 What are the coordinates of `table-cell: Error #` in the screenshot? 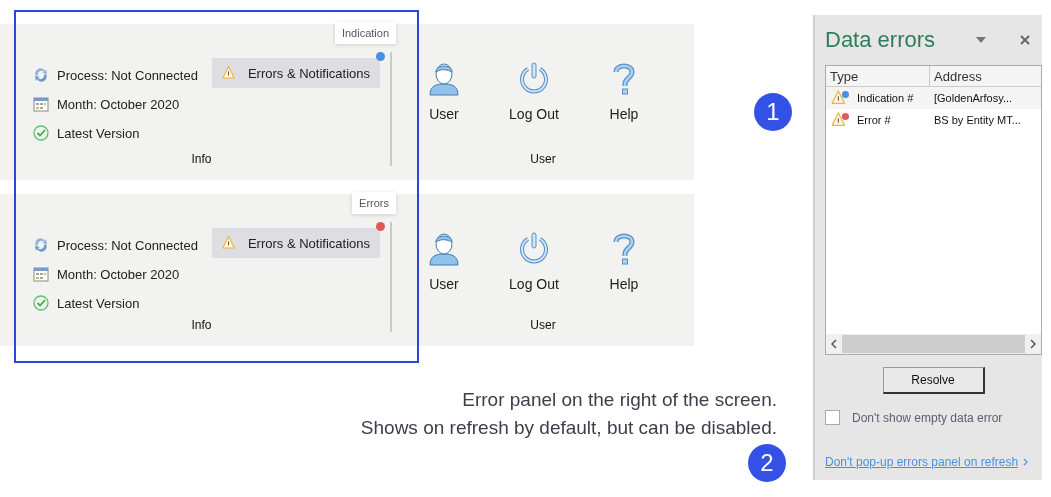 It's located at (874, 120).